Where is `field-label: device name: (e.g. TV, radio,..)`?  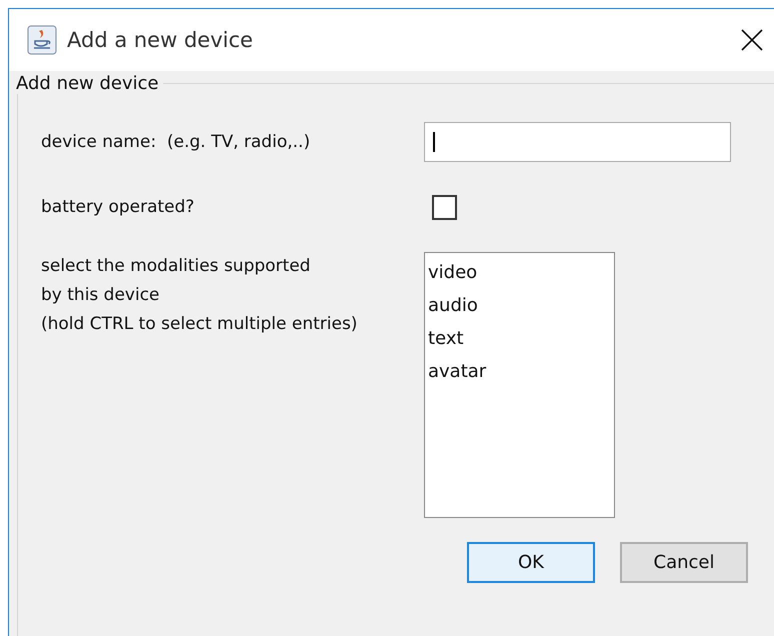 field-label: device name: (e.g. TV, radio,..) is located at coordinates (175, 142).